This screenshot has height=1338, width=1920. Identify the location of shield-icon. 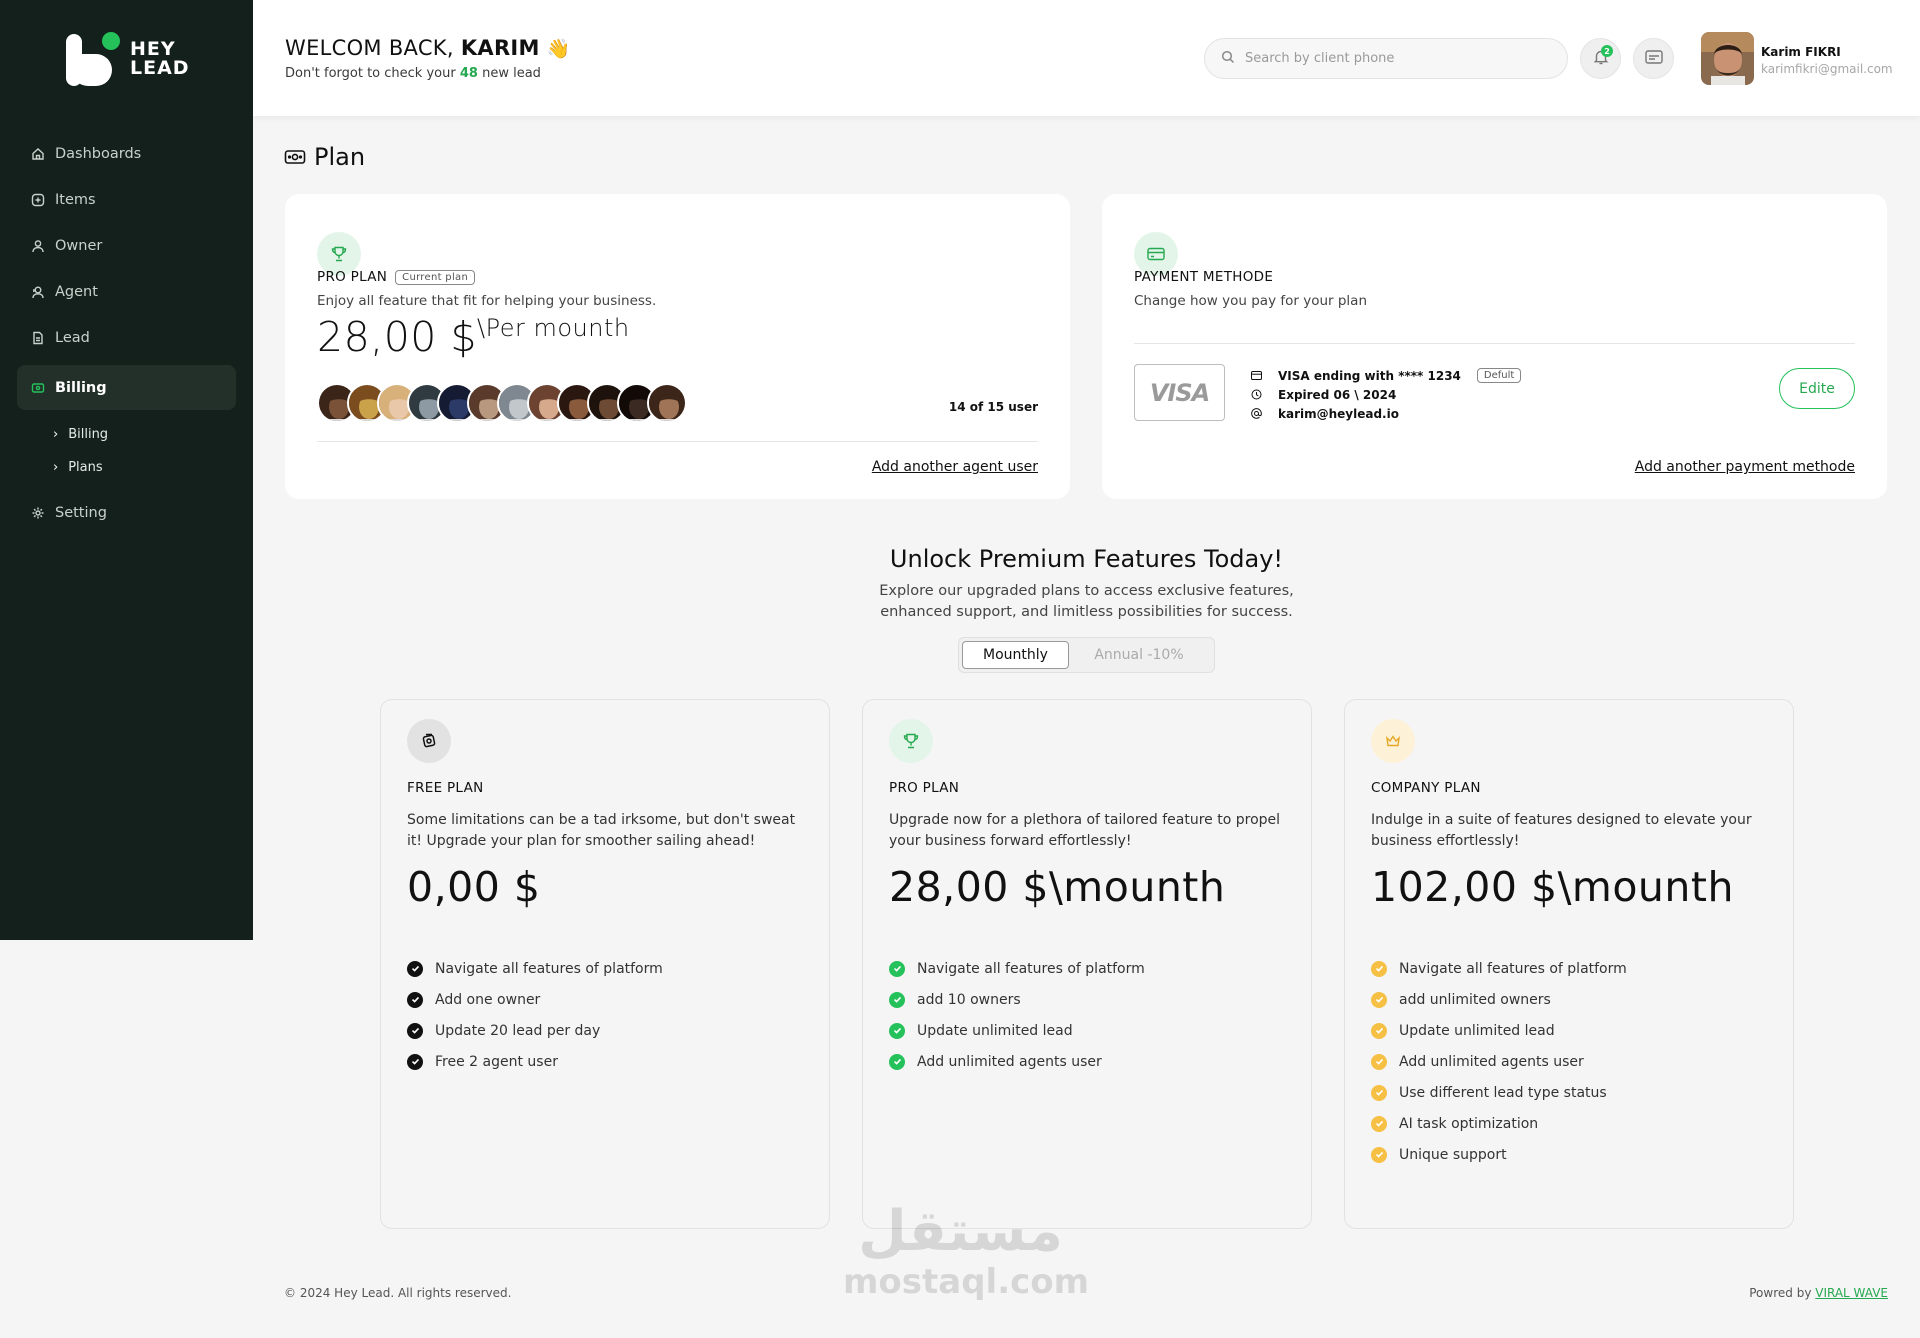
(429, 741).